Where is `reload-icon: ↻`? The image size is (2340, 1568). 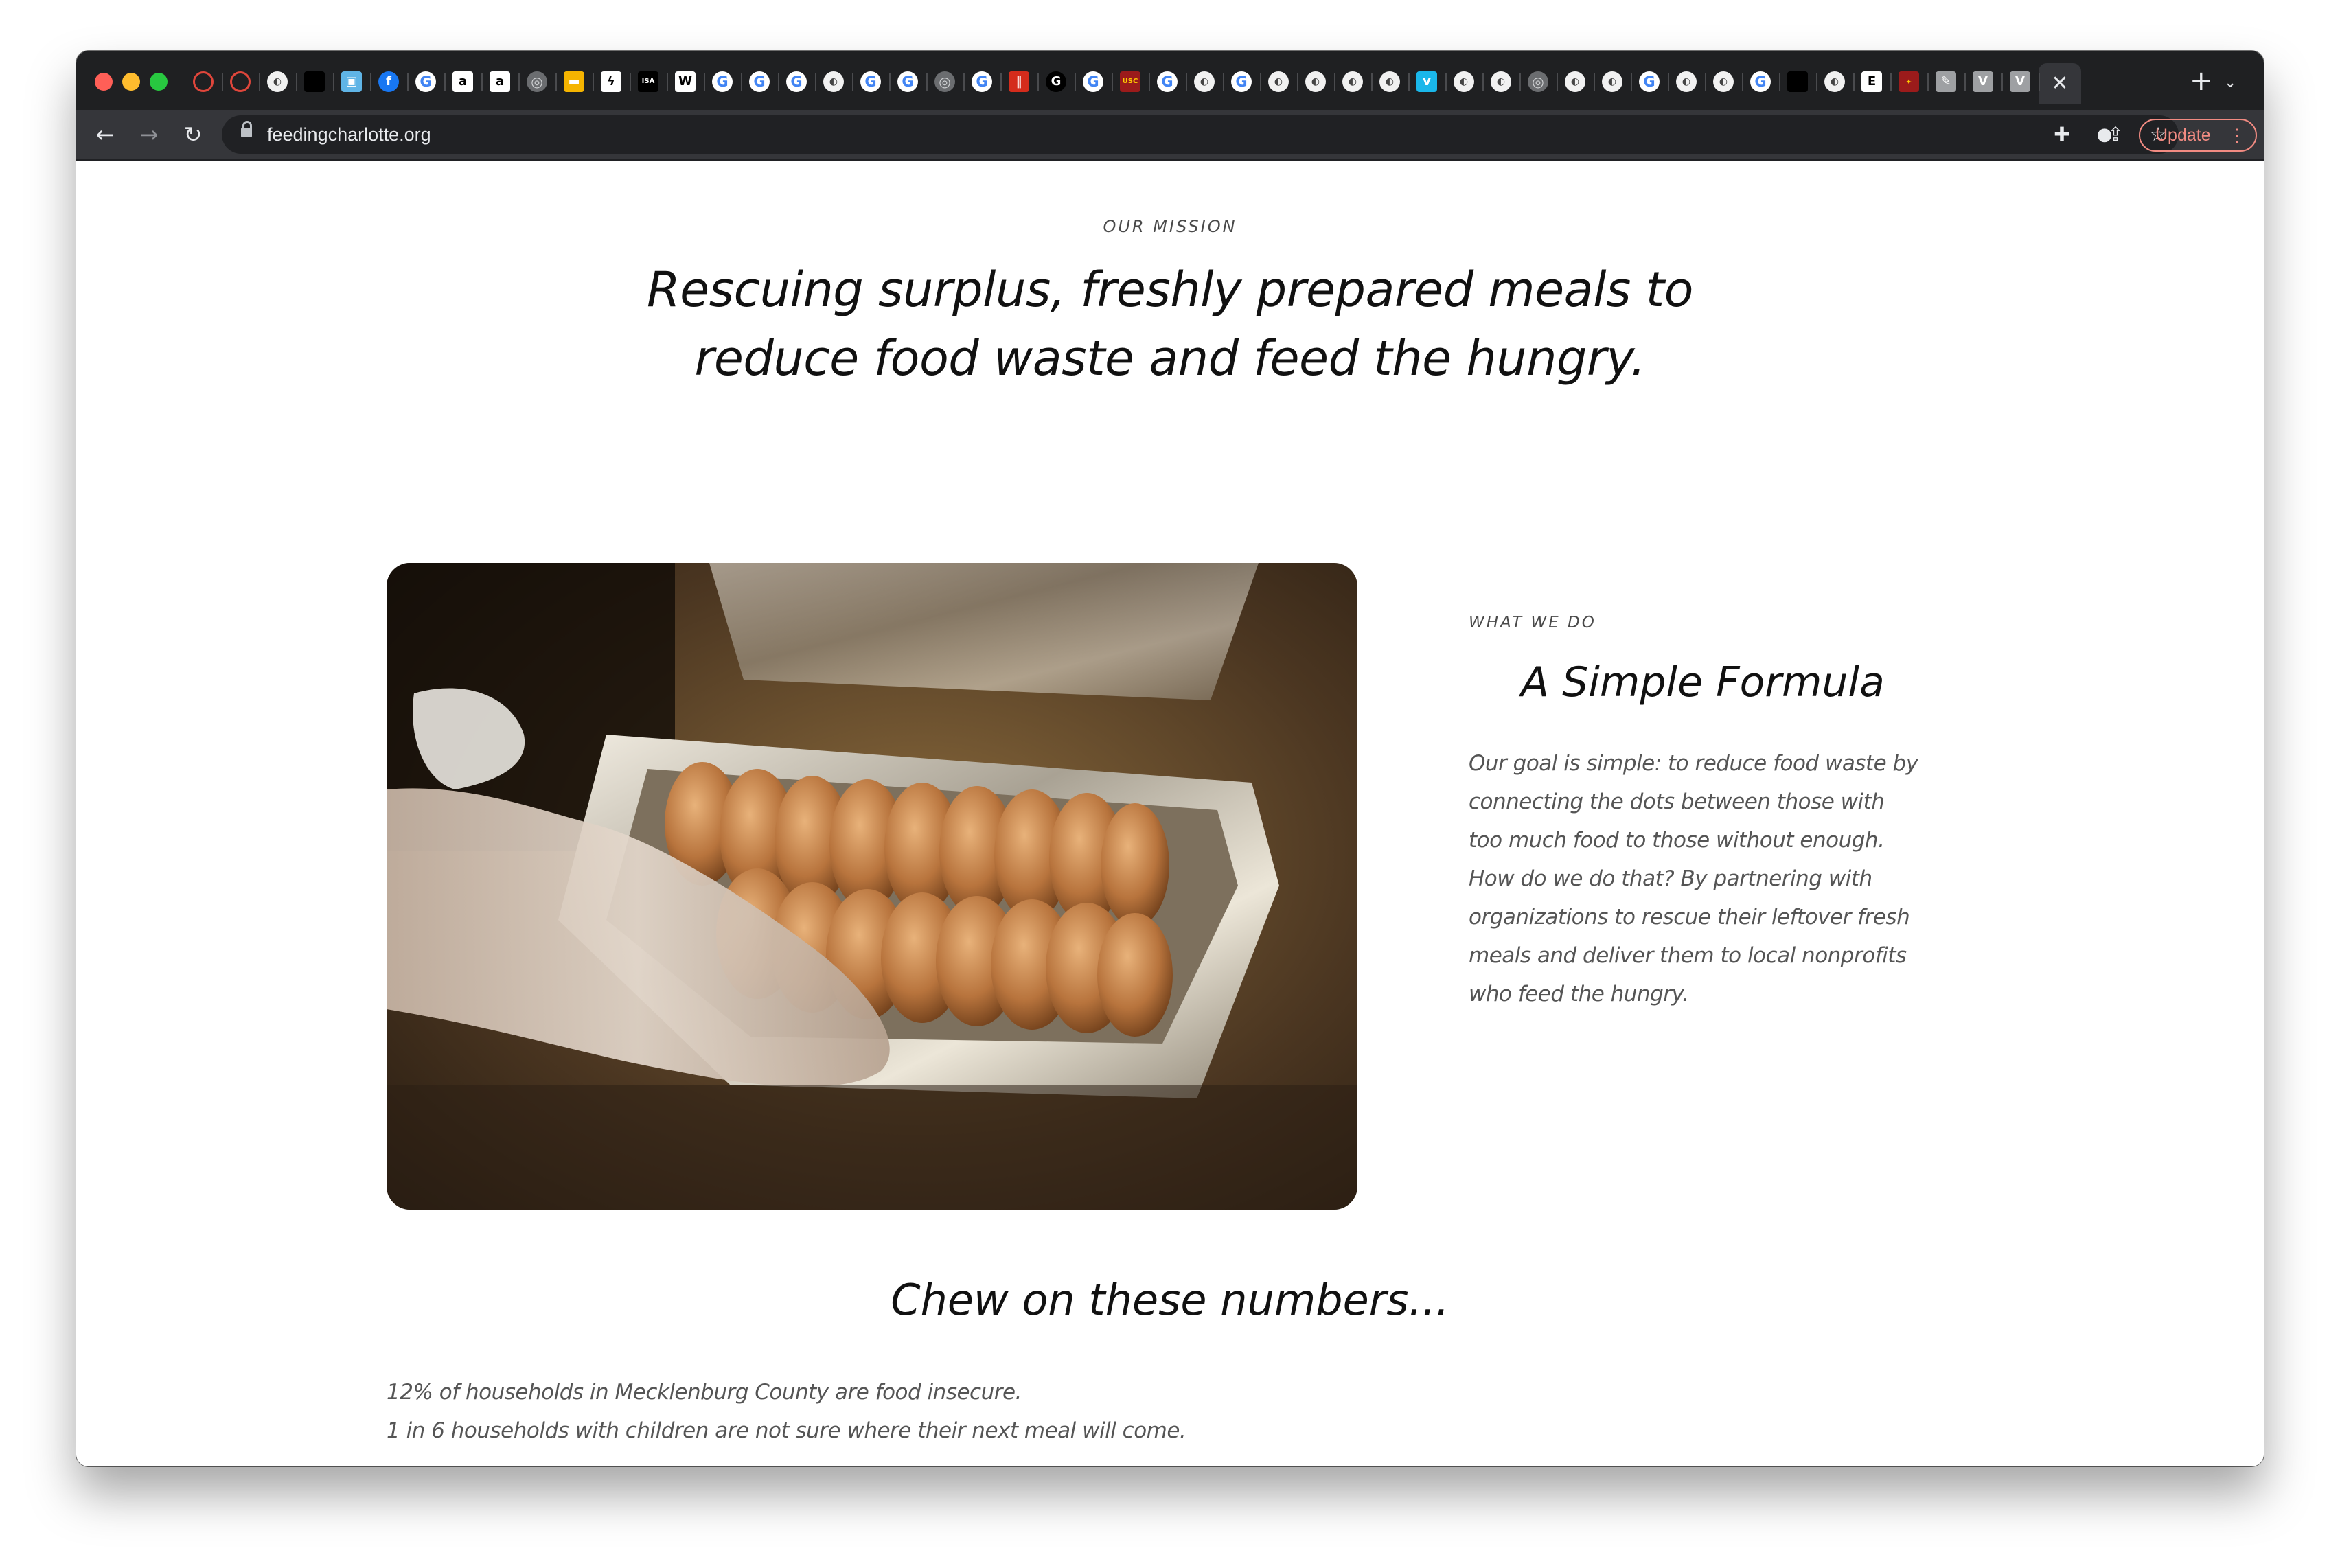 reload-icon: ↻ is located at coordinates (193, 134).